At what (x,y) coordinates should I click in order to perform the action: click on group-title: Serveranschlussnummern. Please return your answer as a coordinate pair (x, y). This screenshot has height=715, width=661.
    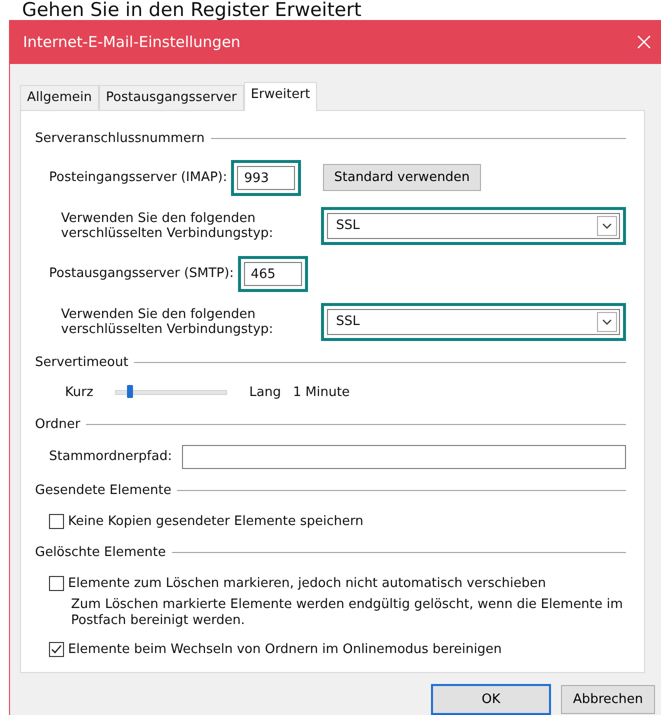
    Looking at the image, I should click on (120, 139).